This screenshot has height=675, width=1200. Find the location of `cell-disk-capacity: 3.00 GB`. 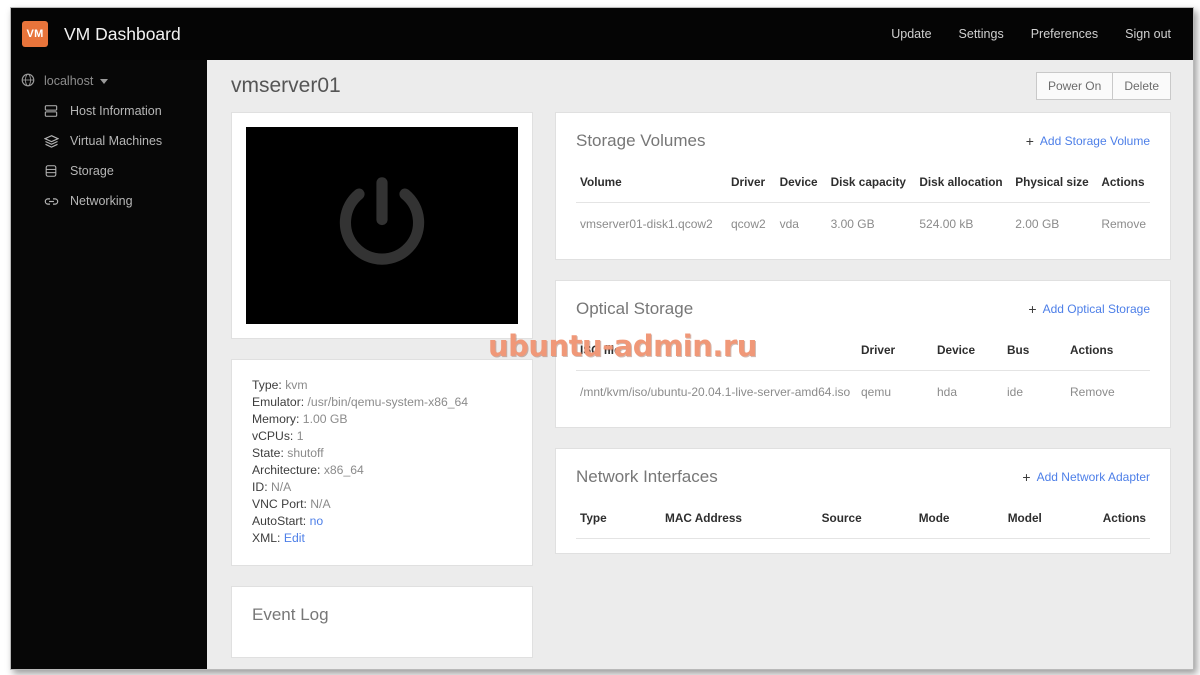

cell-disk-capacity: 3.00 GB is located at coordinates (852, 224).